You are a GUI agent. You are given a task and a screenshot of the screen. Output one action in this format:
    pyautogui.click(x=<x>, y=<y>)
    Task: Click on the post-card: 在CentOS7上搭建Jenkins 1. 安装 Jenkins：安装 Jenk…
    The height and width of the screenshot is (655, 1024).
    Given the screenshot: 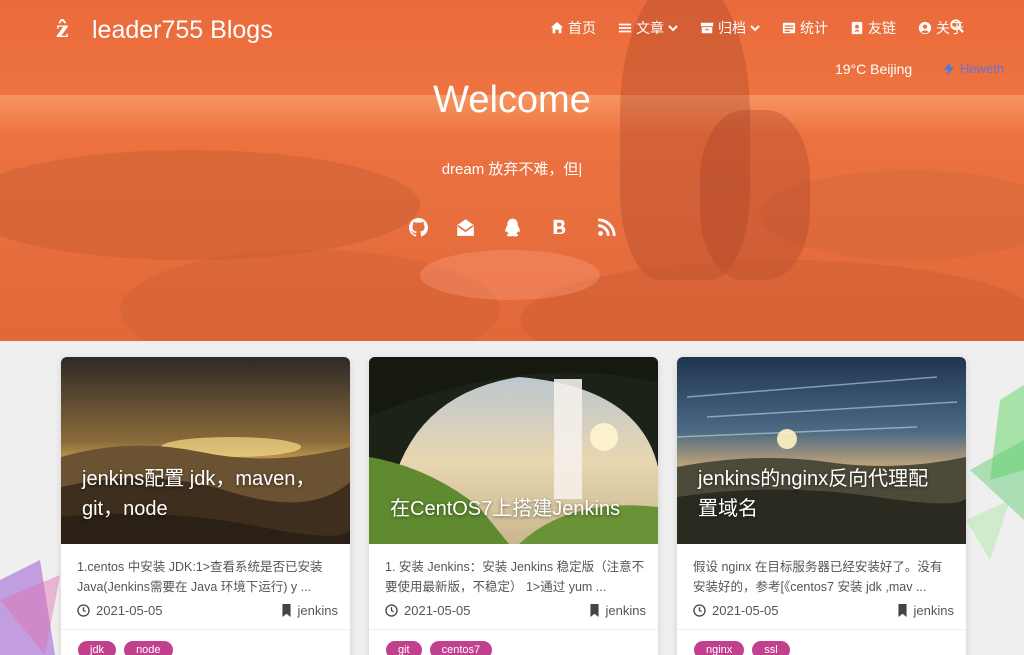 What is the action you would take?
    pyautogui.click(x=513, y=506)
    